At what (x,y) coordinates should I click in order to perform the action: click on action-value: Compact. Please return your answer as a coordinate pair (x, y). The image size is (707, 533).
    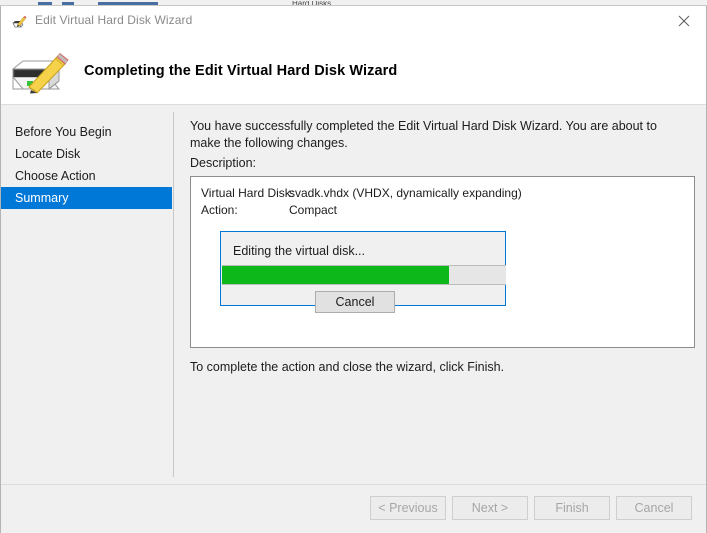
    Looking at the image, I should click on (313, 210).